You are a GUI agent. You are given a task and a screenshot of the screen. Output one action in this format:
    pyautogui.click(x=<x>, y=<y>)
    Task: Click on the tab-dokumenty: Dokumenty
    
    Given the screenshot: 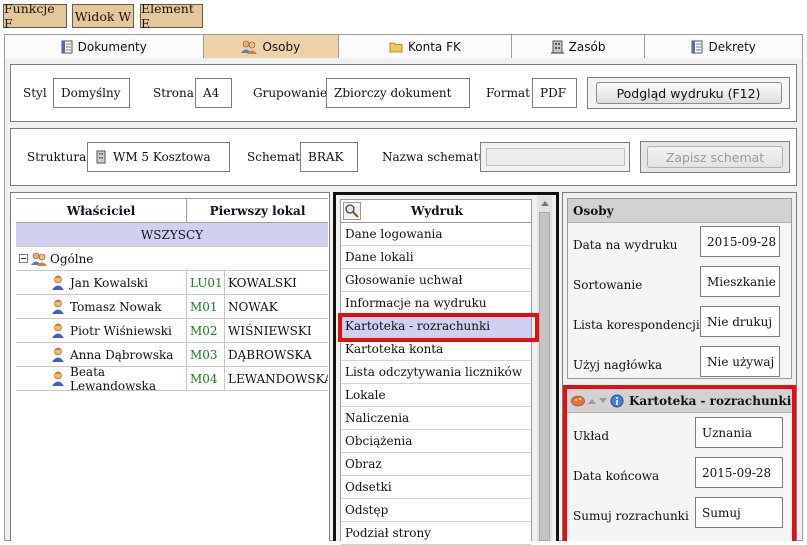 What is the action you would take?
    pyautogui.click(x=104, y=46)
    